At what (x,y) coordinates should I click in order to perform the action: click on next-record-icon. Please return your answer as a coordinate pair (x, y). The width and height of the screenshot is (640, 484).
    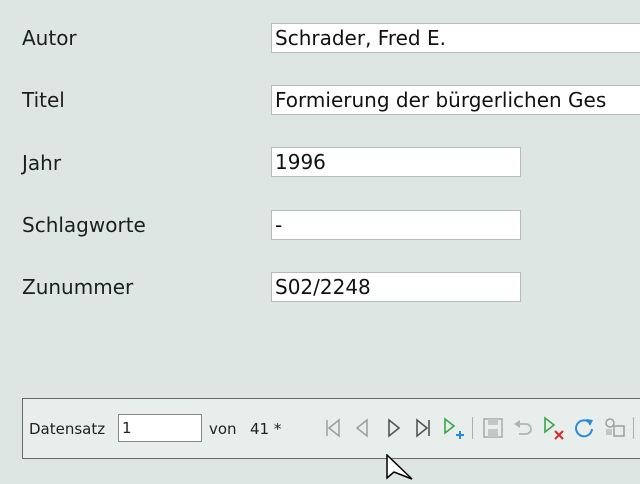
    Looking at the image, I should click on (393, 428).